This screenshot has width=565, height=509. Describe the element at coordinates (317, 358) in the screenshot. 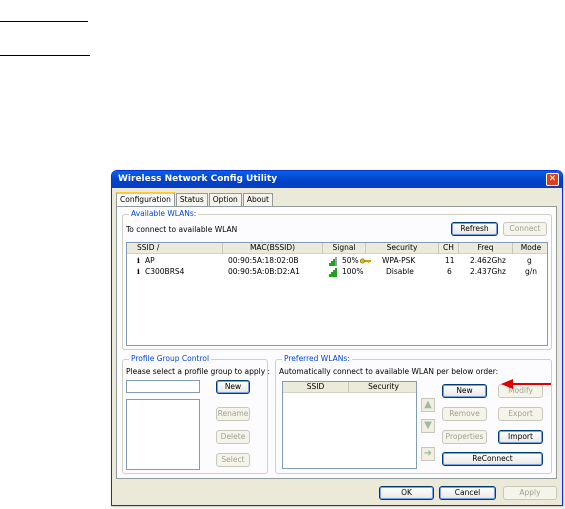

I see `preferred-wlans-legend: Preferred WLANs:` at that location.